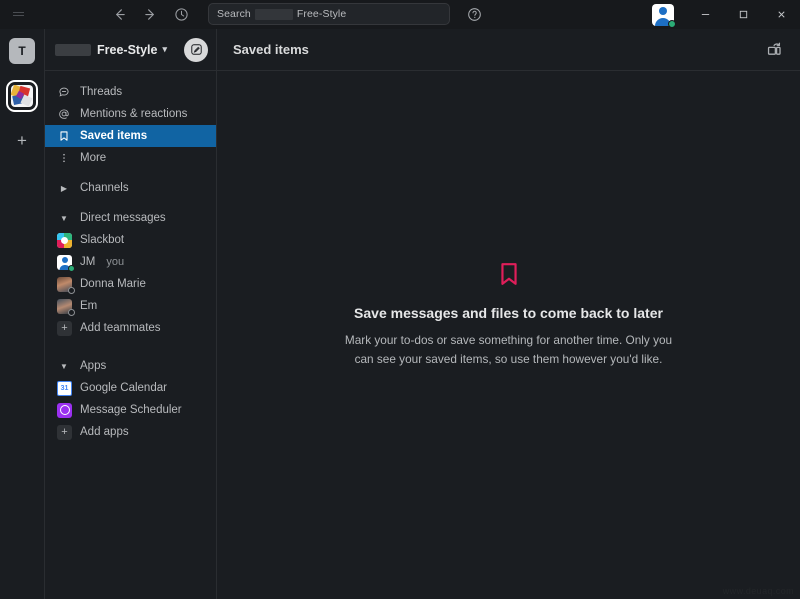 This screenshot has height=599, width=800. I want to click on search-redacted-block, so click(273, 14).